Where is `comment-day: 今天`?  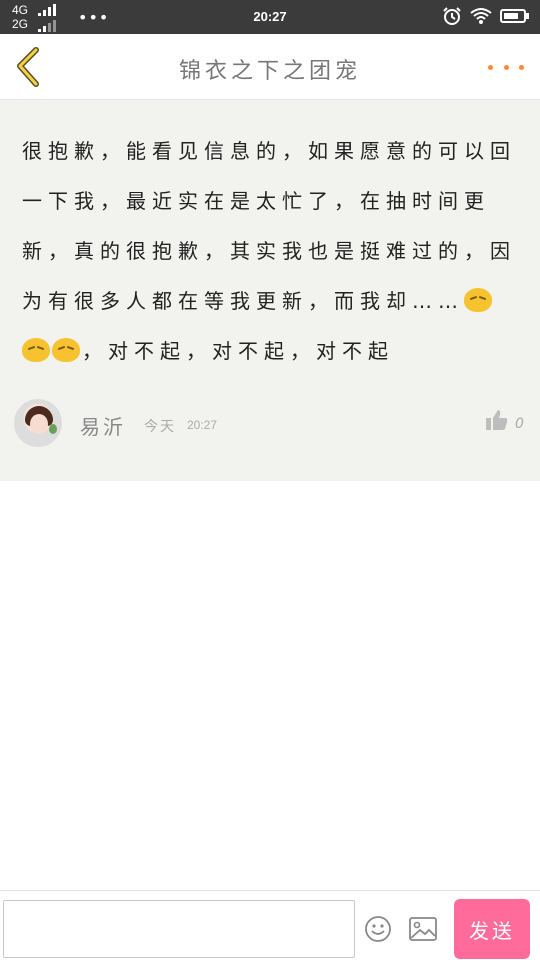
comment-day: 今天 is located at coordinates (160, 427).